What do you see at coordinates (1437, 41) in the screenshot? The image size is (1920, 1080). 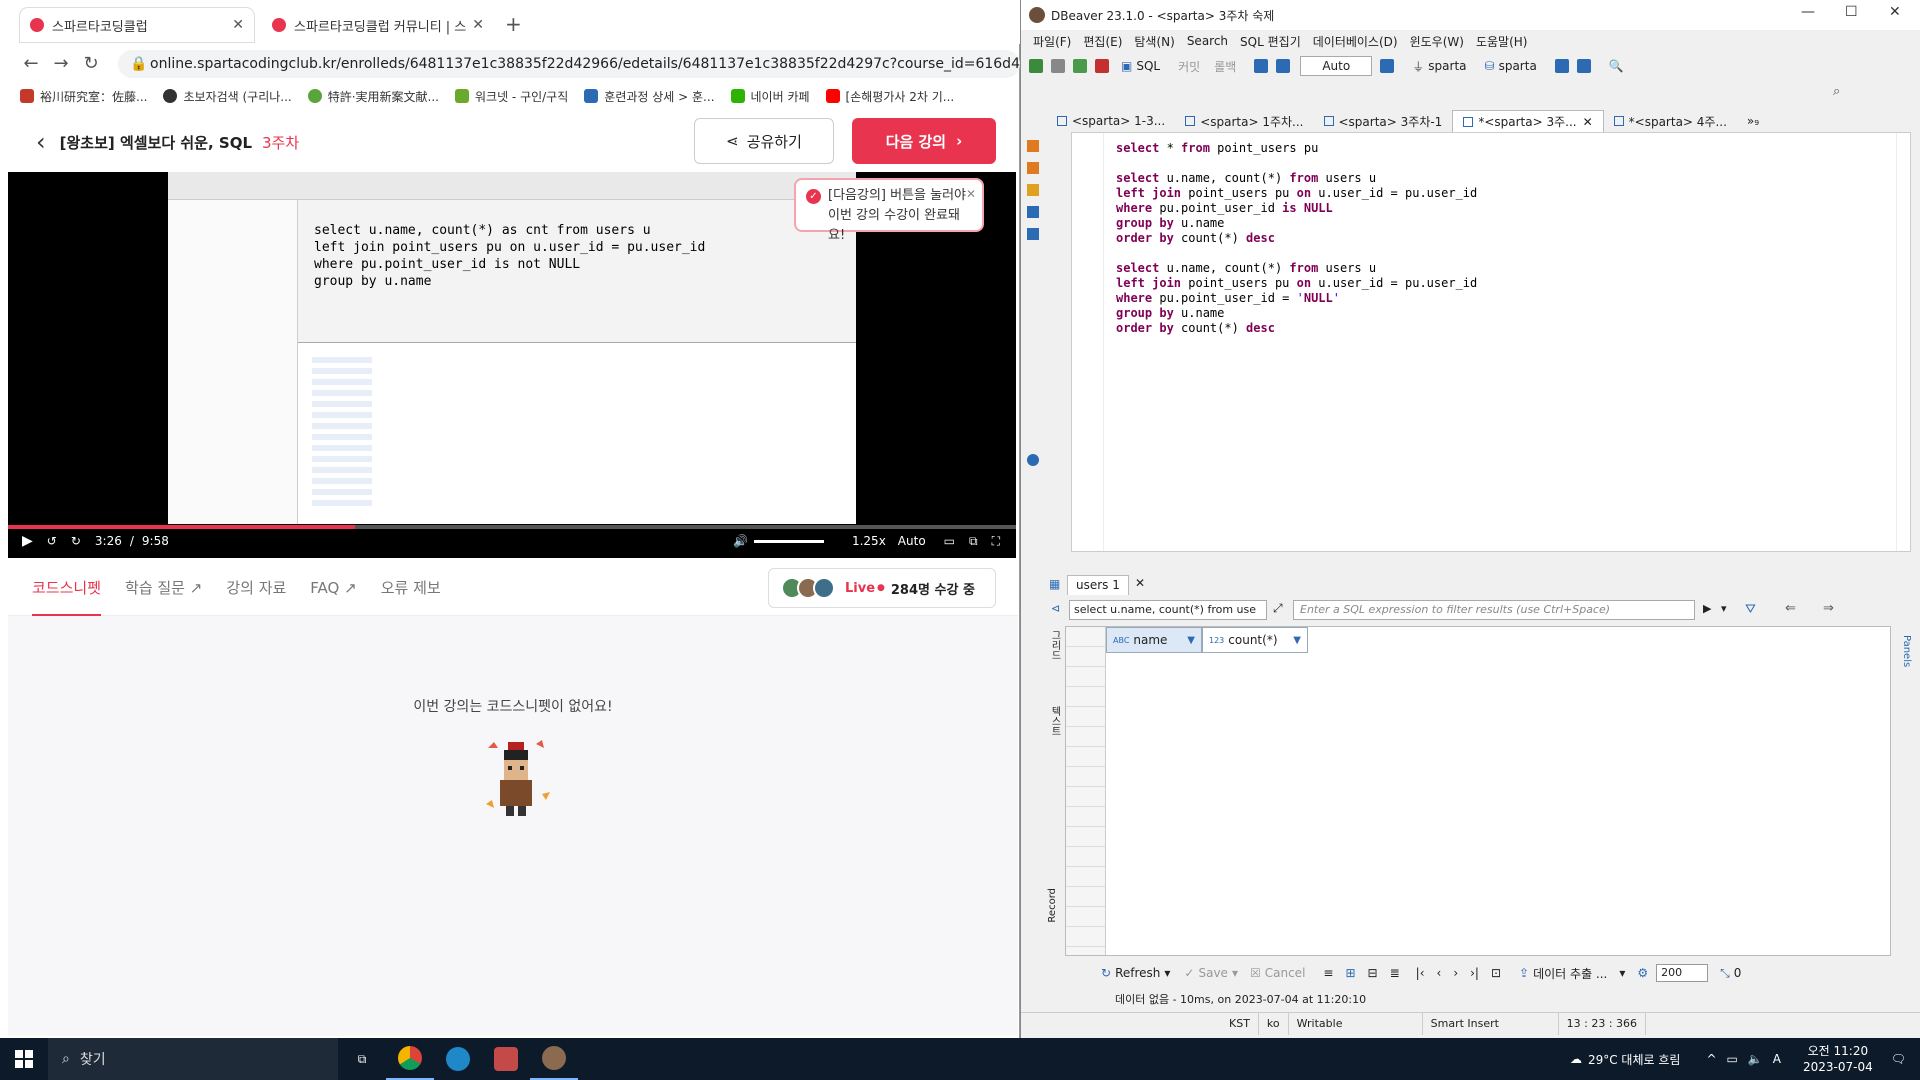 I see `menu-window: 윈도우(W)` at bounding box center [1437, 41].